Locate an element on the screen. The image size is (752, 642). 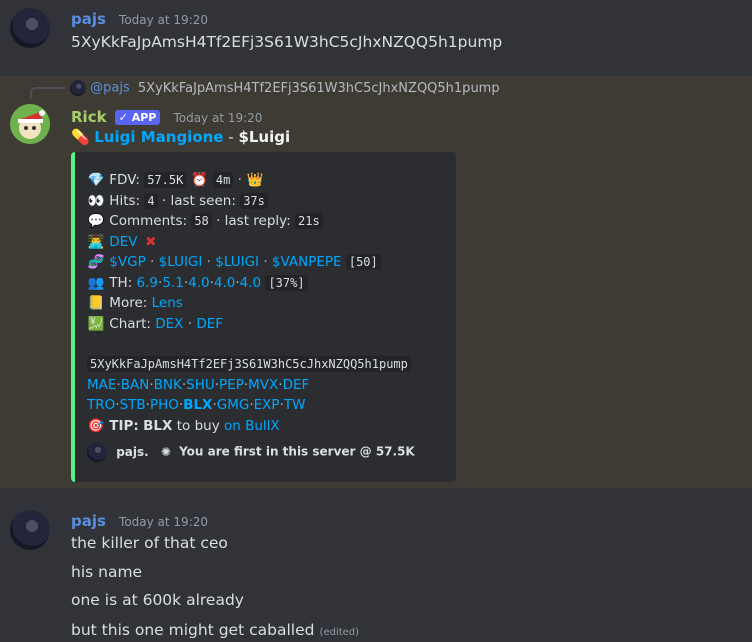
speech-bubble-icon: 💬 is located at coordinates (96, 221).